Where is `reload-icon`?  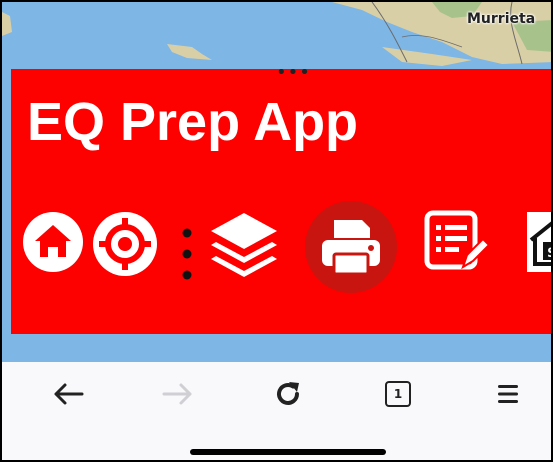 reload-icon is located at coordinates (288, 393).